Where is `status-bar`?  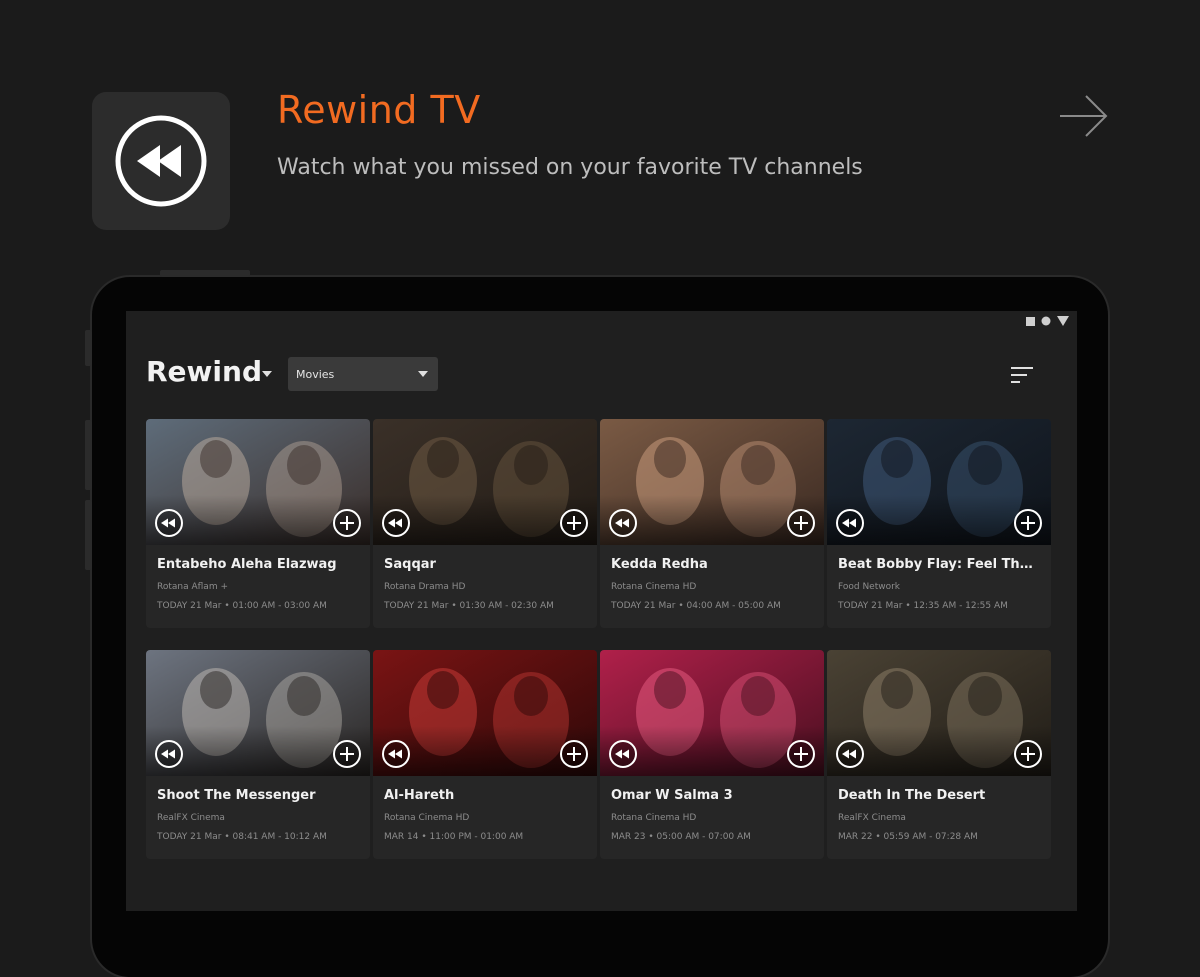
status-bar is located at coordinates (1047, 321).